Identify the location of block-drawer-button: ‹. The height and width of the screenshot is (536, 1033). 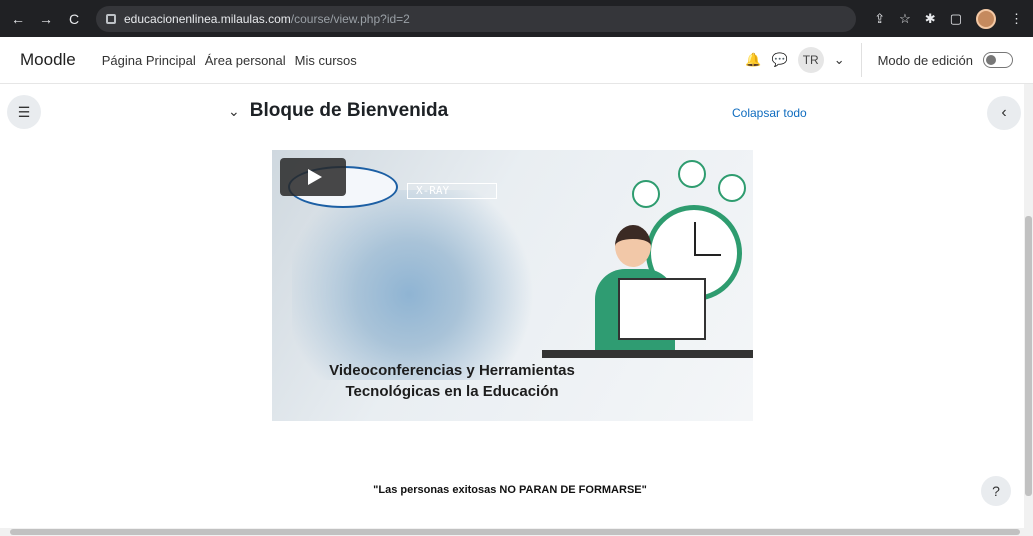
(1004, 113).